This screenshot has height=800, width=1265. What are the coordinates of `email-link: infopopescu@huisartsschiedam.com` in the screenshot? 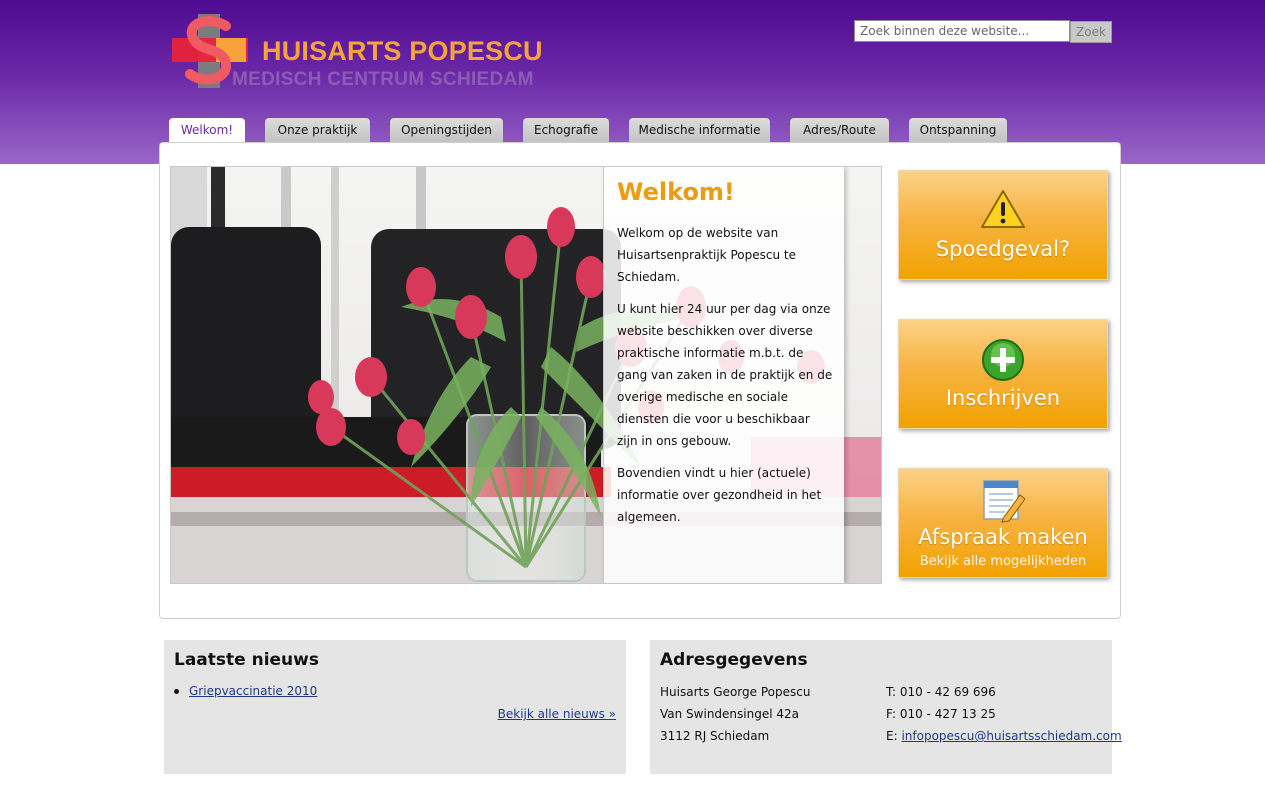 It's located at (1011, 736).